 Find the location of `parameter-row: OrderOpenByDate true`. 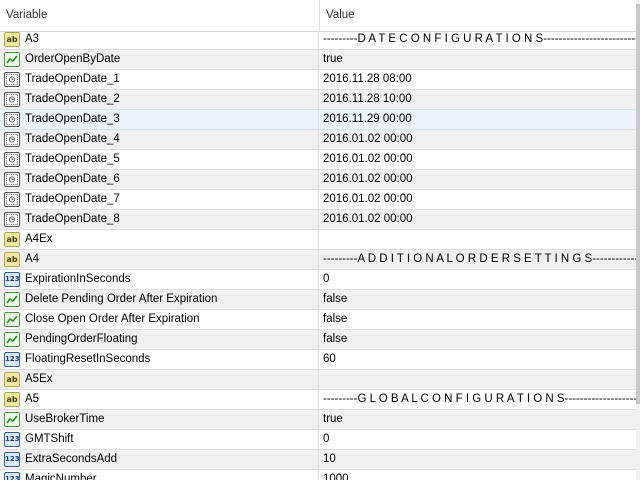

parameter-row: OrderOpenByDate true is located at coordinates (318, 60).